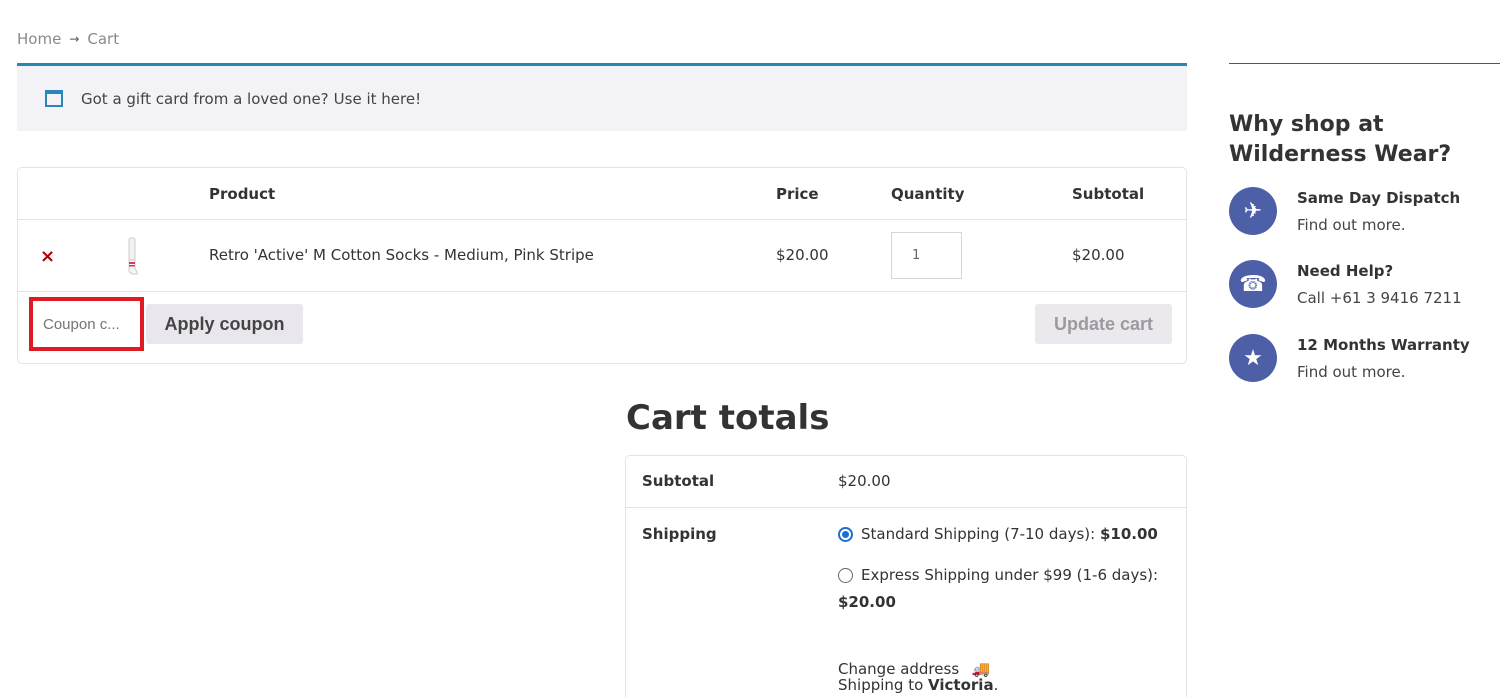 This screenshot has height=697, width=1500. Describe the element at coordinates (602, 327) in the screenshot. I see `cart-actions: Apply coupon Update cart` at that location.